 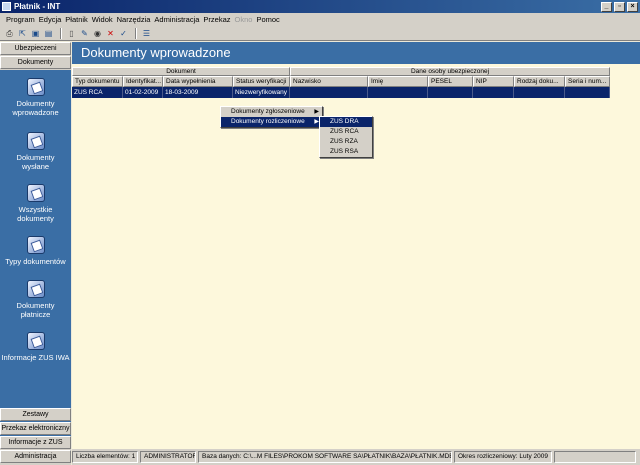 What do you see at coordinates (143, 92) in the screenshot?
I see `table-cell: 01-02-2009` at bounding box center [143, 92].